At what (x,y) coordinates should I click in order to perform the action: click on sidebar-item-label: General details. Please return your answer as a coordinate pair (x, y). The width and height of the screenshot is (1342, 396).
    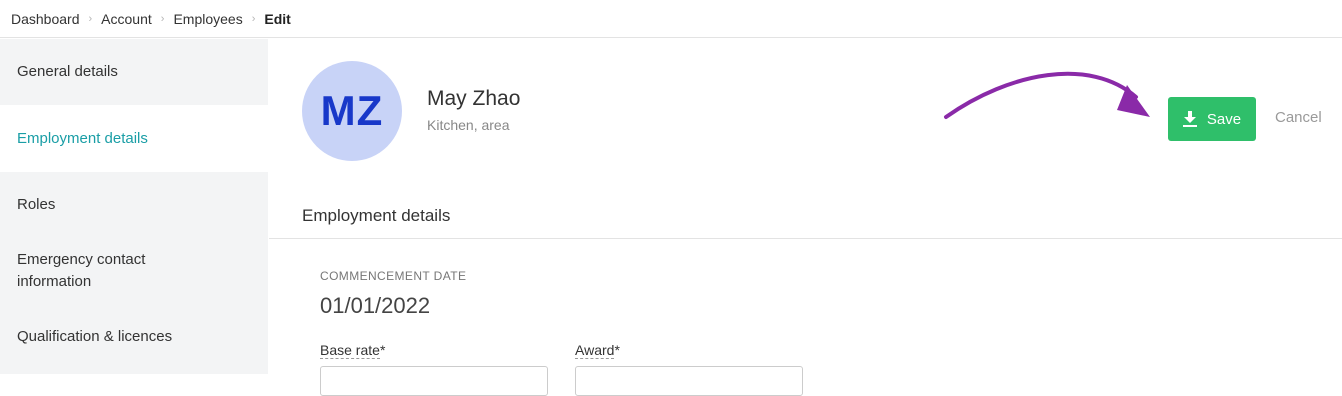
    Looking at the image, I should click on (67, 71).